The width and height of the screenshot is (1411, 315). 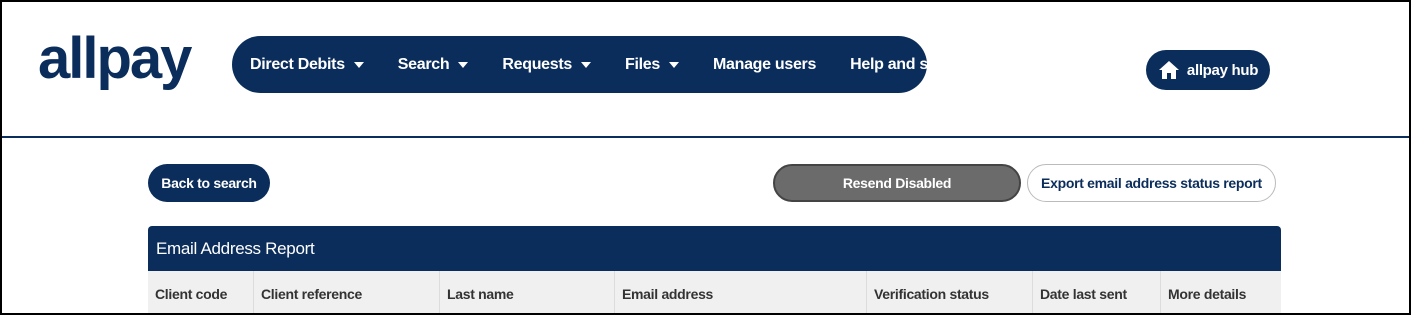 I want to click on column-client-code: Client code, so click(x=201, y=292).